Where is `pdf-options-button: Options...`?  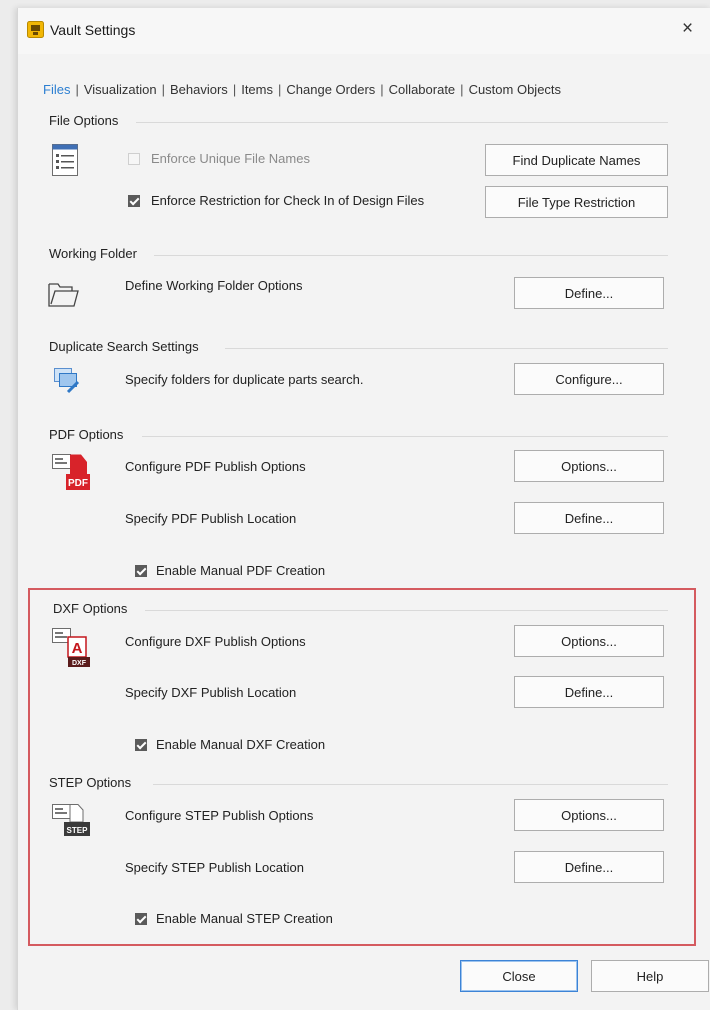
pdf-options-button: Options... is located at coordinates (589, 466).